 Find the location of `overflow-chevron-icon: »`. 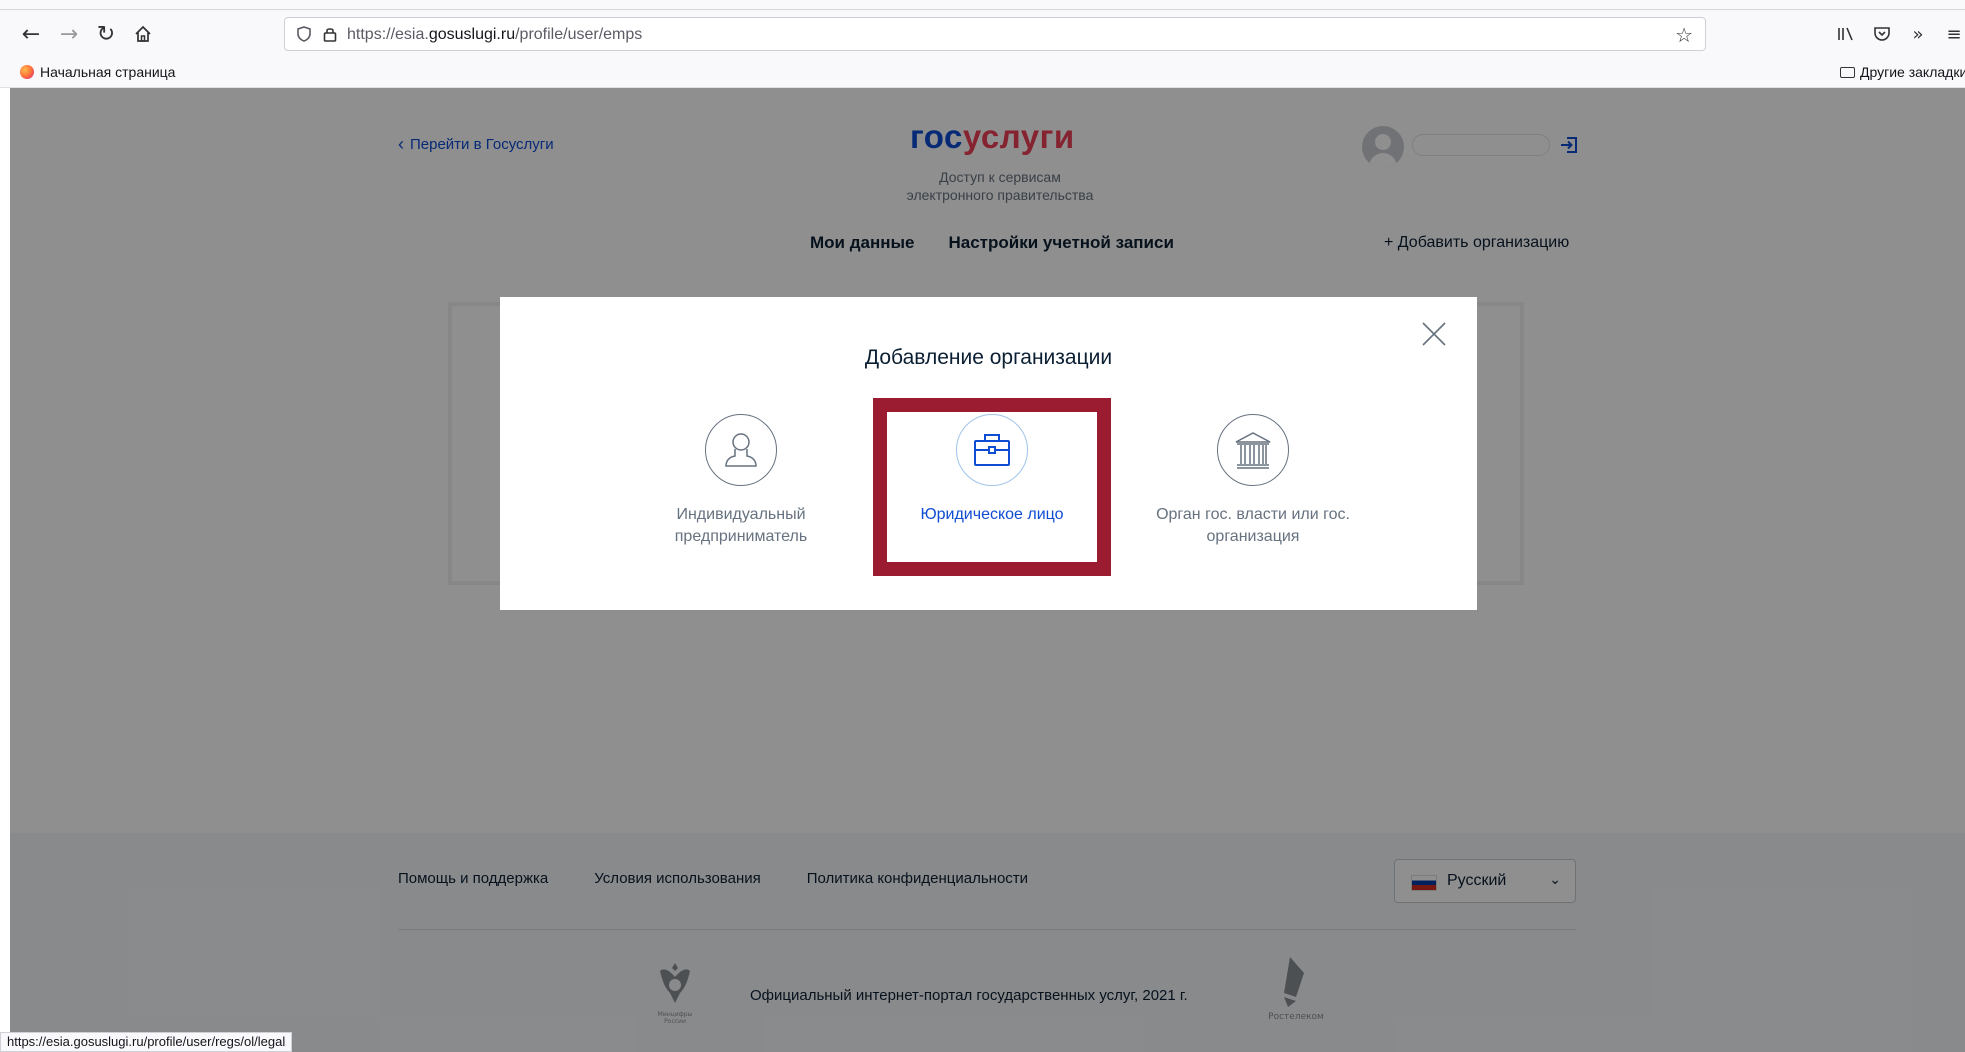

overflow-chevron-icon: » is located at coordinates (1918, 34).